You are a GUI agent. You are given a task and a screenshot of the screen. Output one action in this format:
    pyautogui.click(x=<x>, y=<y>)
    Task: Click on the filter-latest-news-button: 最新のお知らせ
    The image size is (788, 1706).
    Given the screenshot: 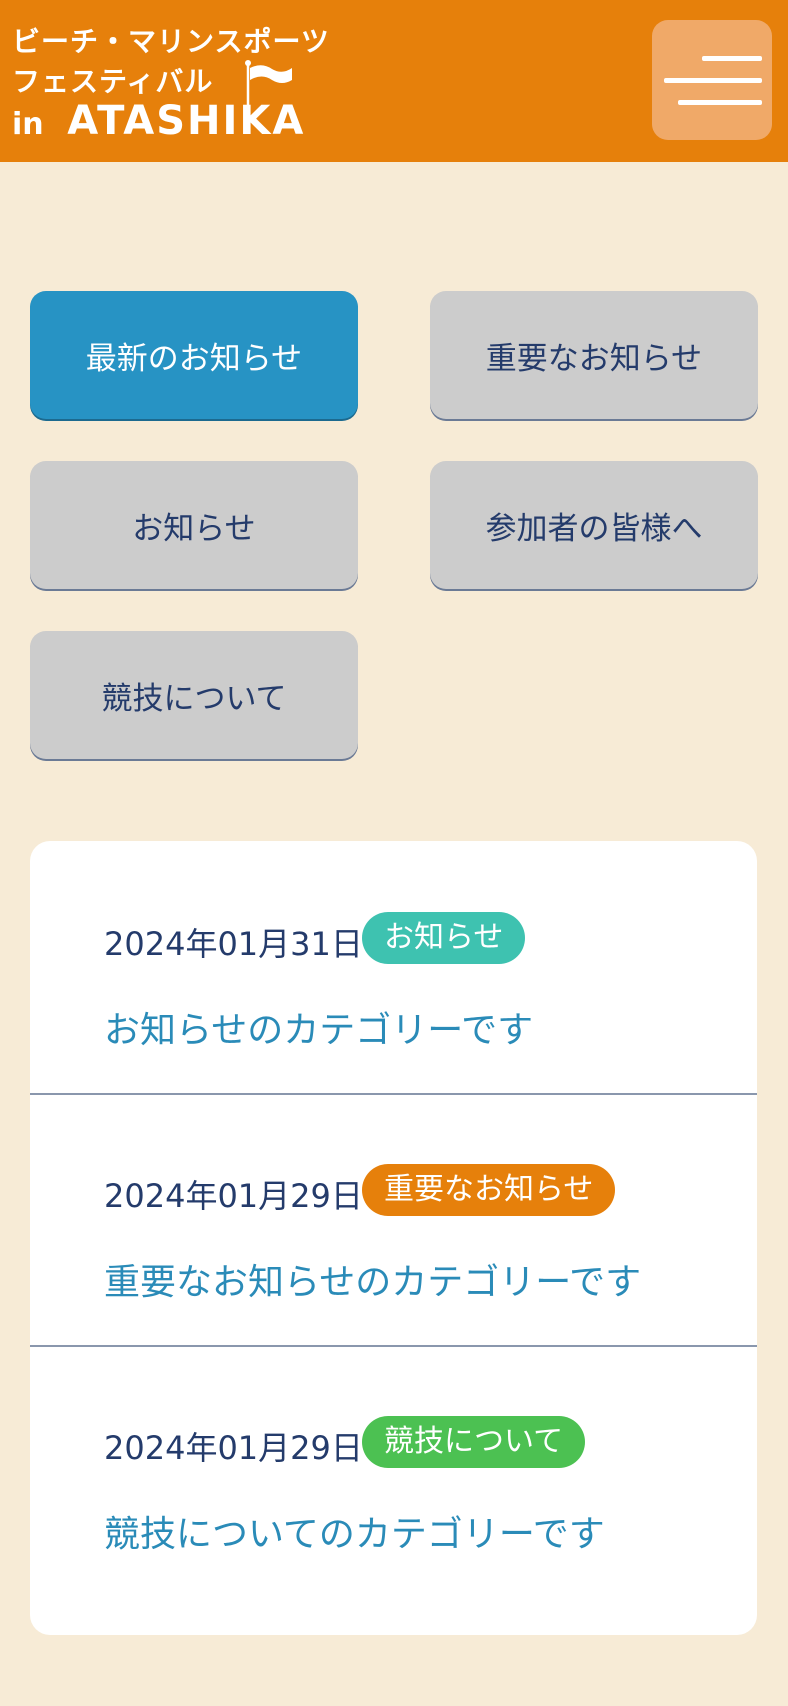 What is the action you would take?
    pyautogui.click(x=194, y=355)
    